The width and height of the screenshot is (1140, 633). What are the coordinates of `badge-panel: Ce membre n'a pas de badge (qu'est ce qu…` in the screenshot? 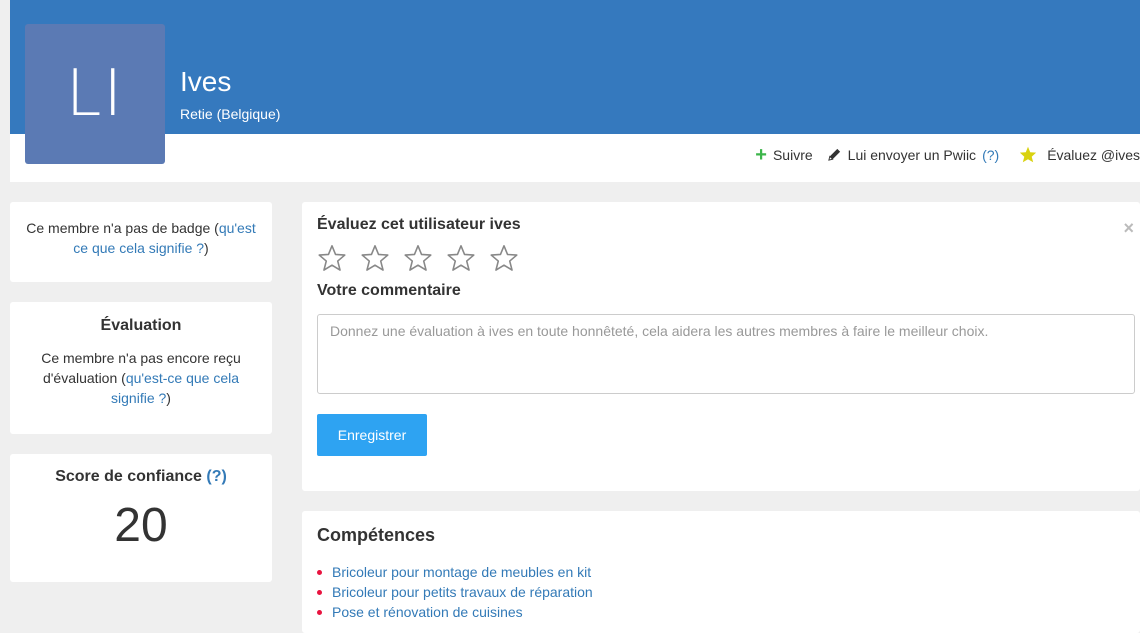 It's located at (141, 242).